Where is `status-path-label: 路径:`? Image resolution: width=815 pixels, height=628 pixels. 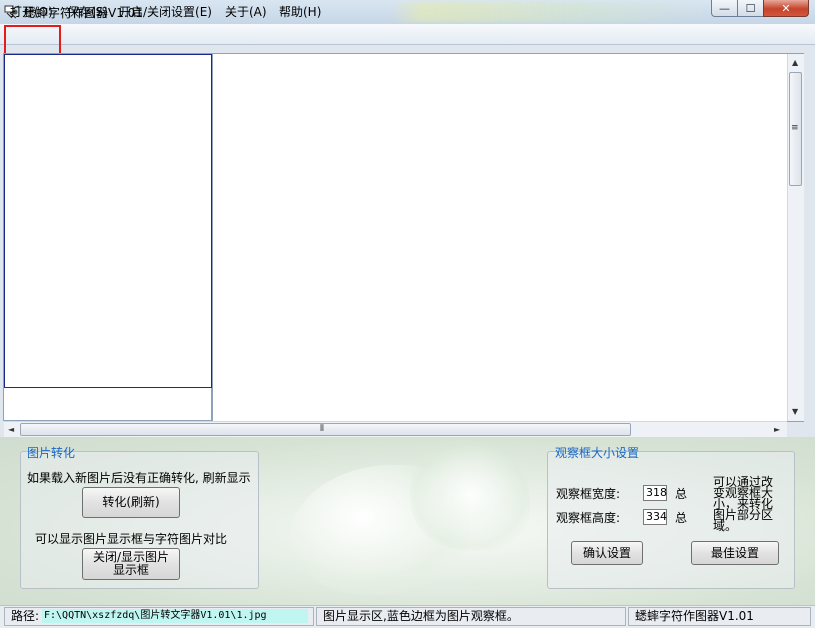 status-path-label: 路径: is located at coordinates (25, 616).